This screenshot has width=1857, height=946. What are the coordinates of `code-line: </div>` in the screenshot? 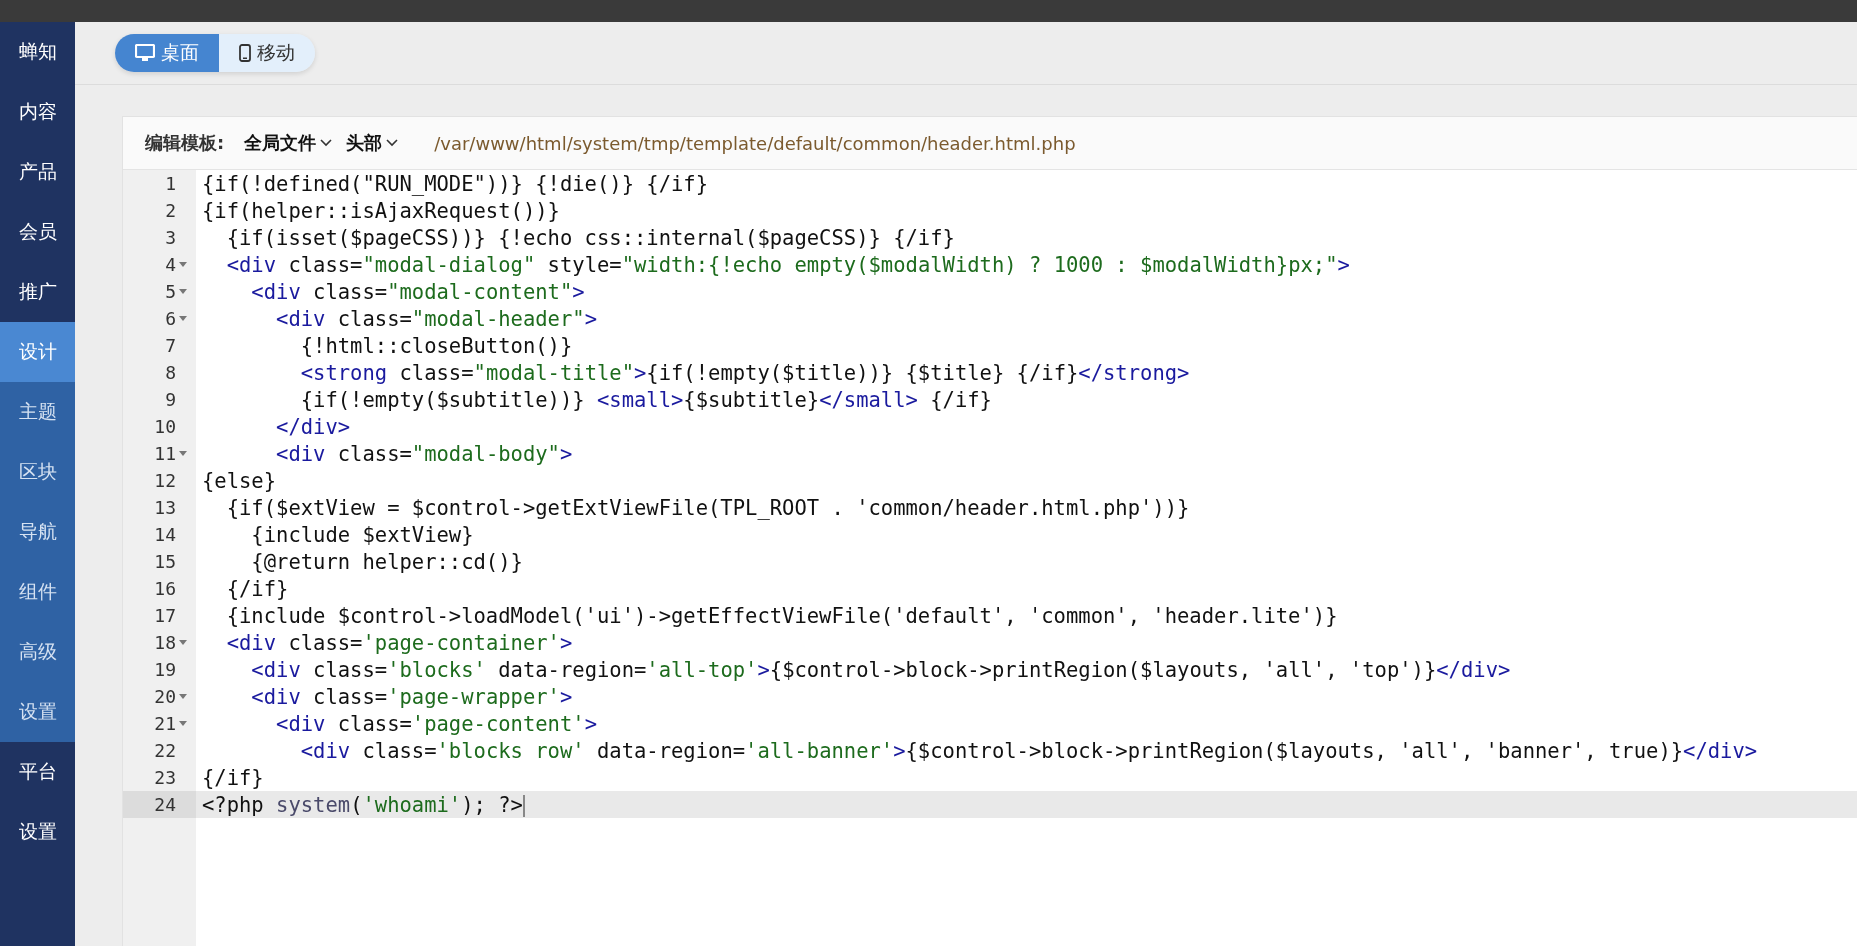 It's located at (313, 426).